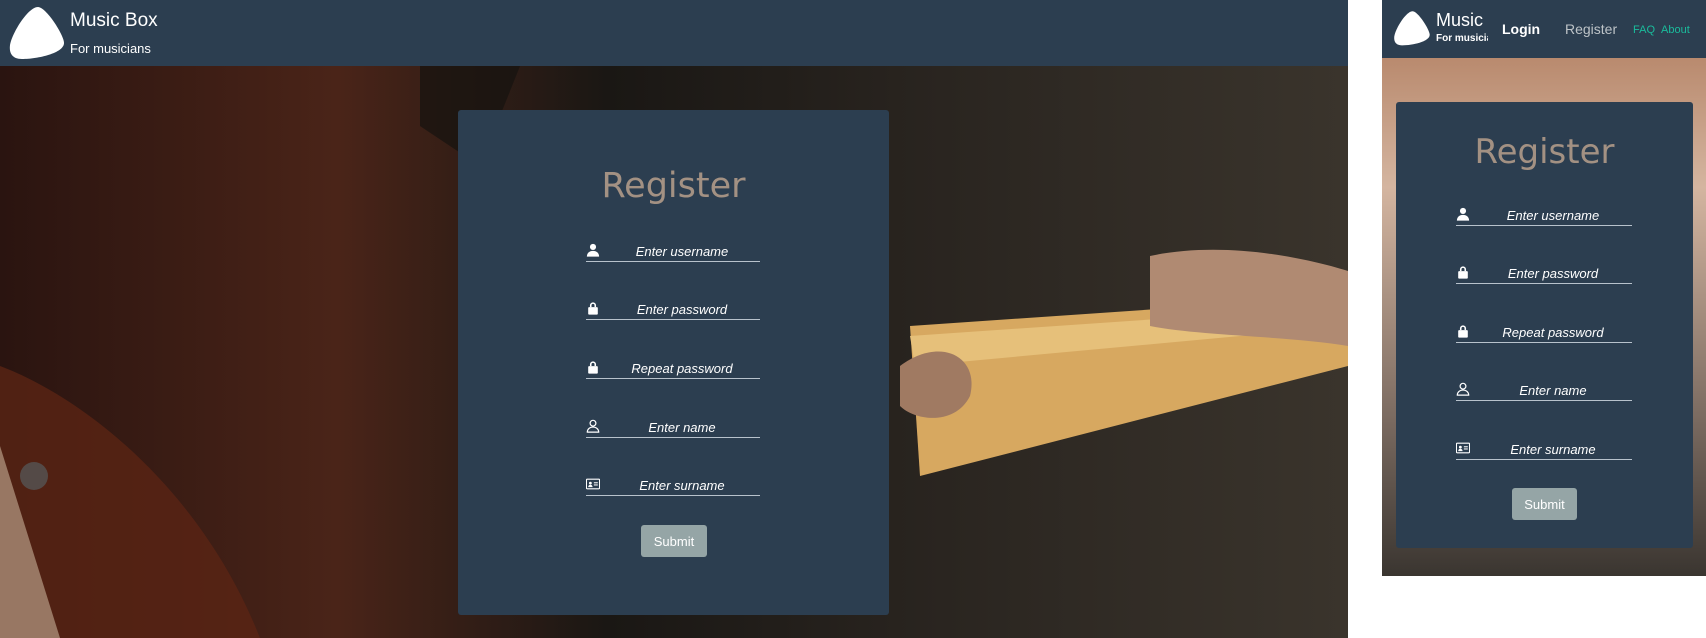 The width and height of the screenshot is (1706, 638). I want to click on nav-login-link: Login, so click(1521, 29).